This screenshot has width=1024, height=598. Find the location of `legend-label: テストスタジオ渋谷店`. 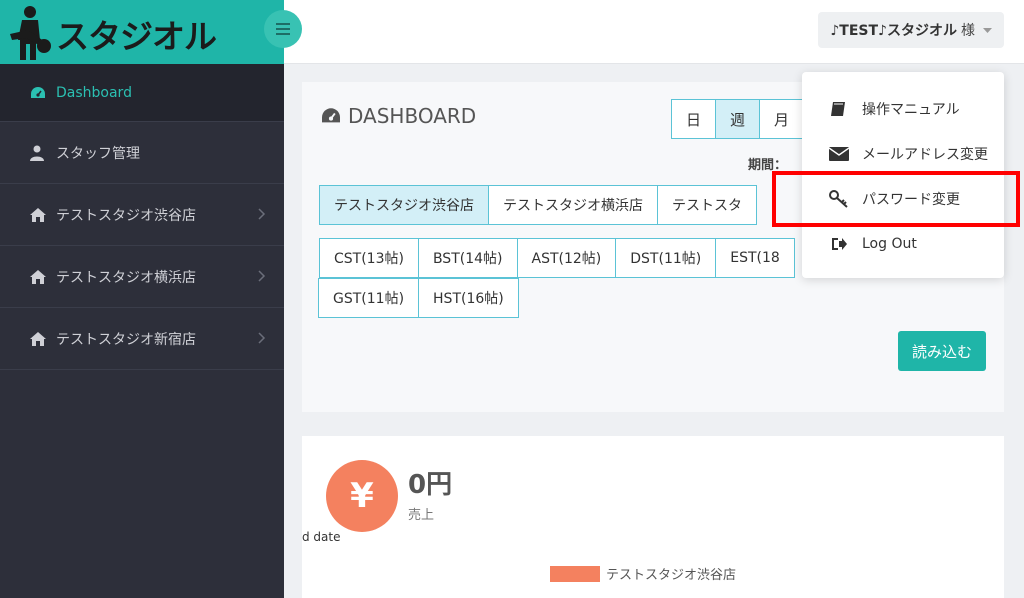

legend-label: テストスタジオ渋谷店 is located at coordinates (671, 575).